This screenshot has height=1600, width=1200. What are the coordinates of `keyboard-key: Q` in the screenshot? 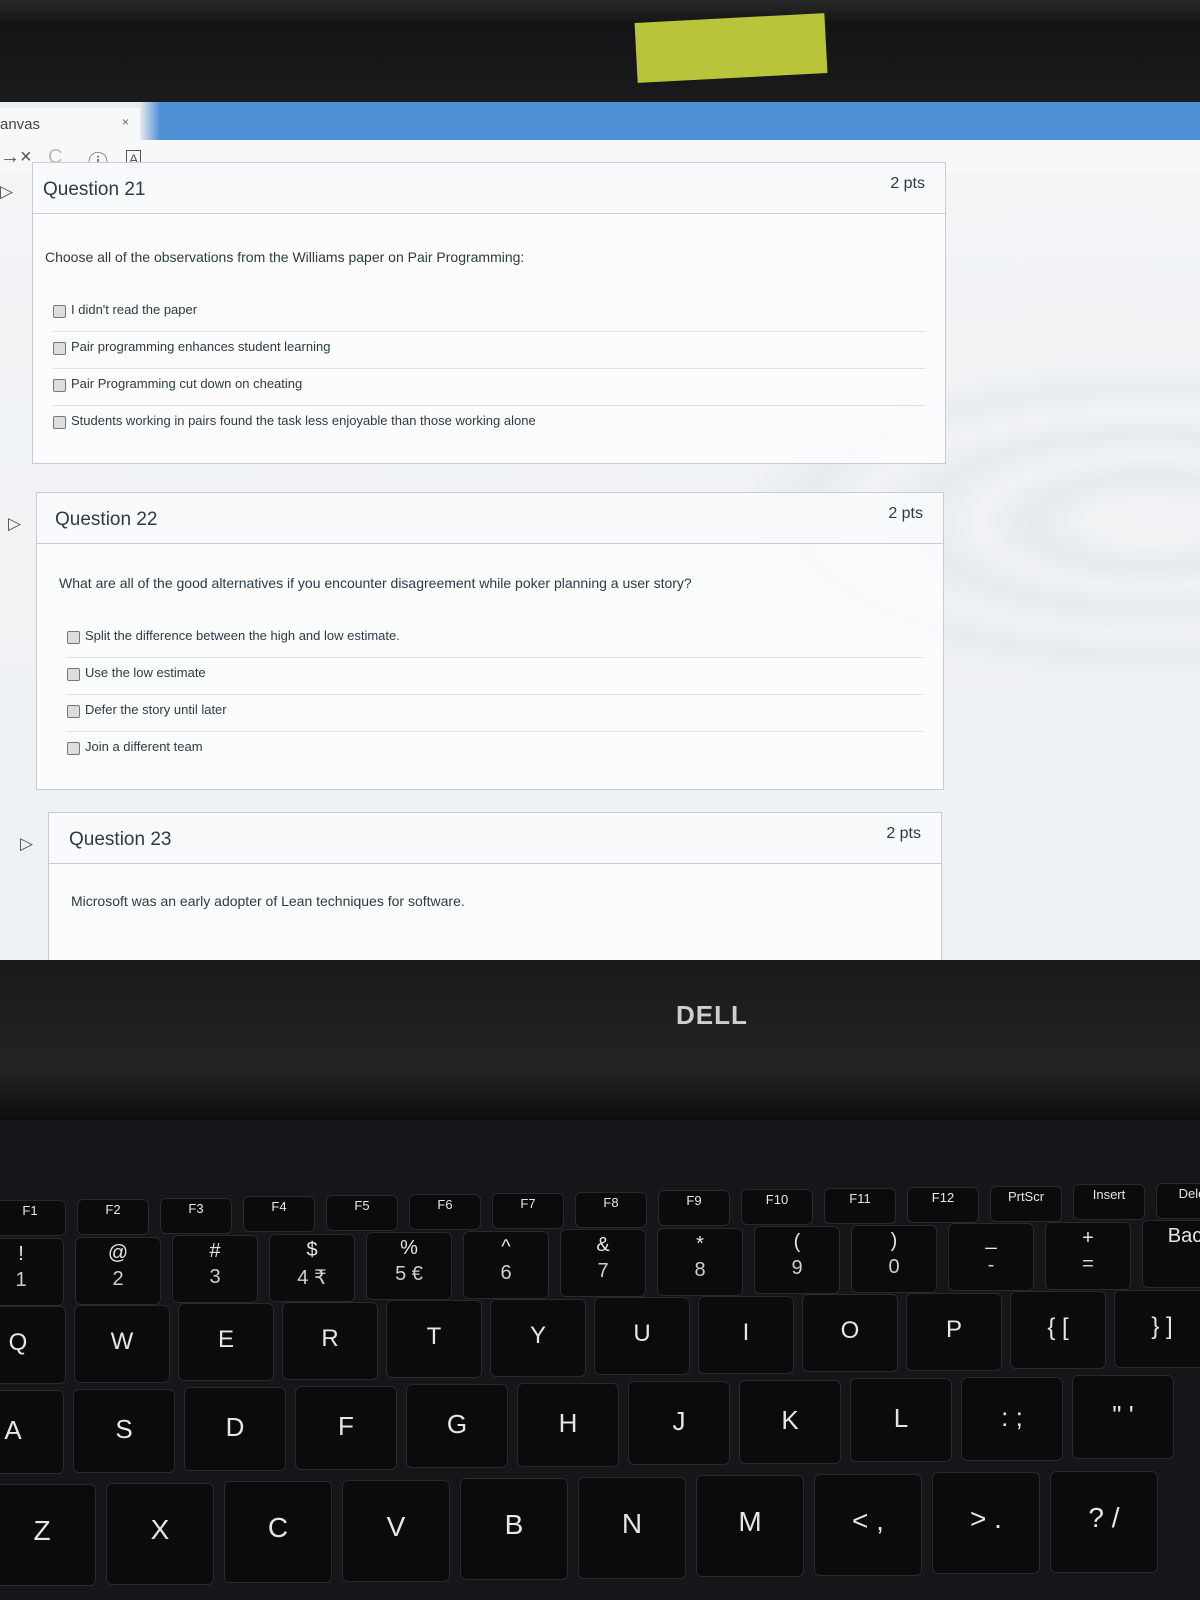 It's located at (33, 1345).